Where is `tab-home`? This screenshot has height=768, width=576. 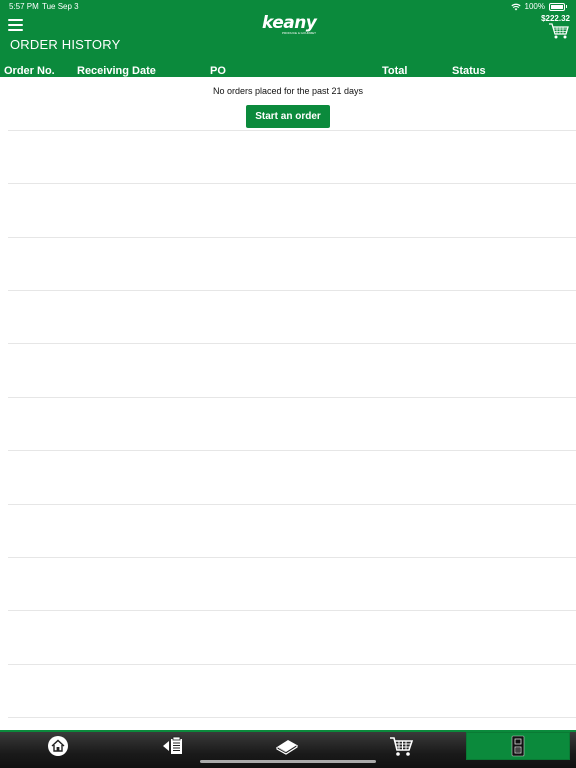 tab-home is located at coordinates (58, 746).